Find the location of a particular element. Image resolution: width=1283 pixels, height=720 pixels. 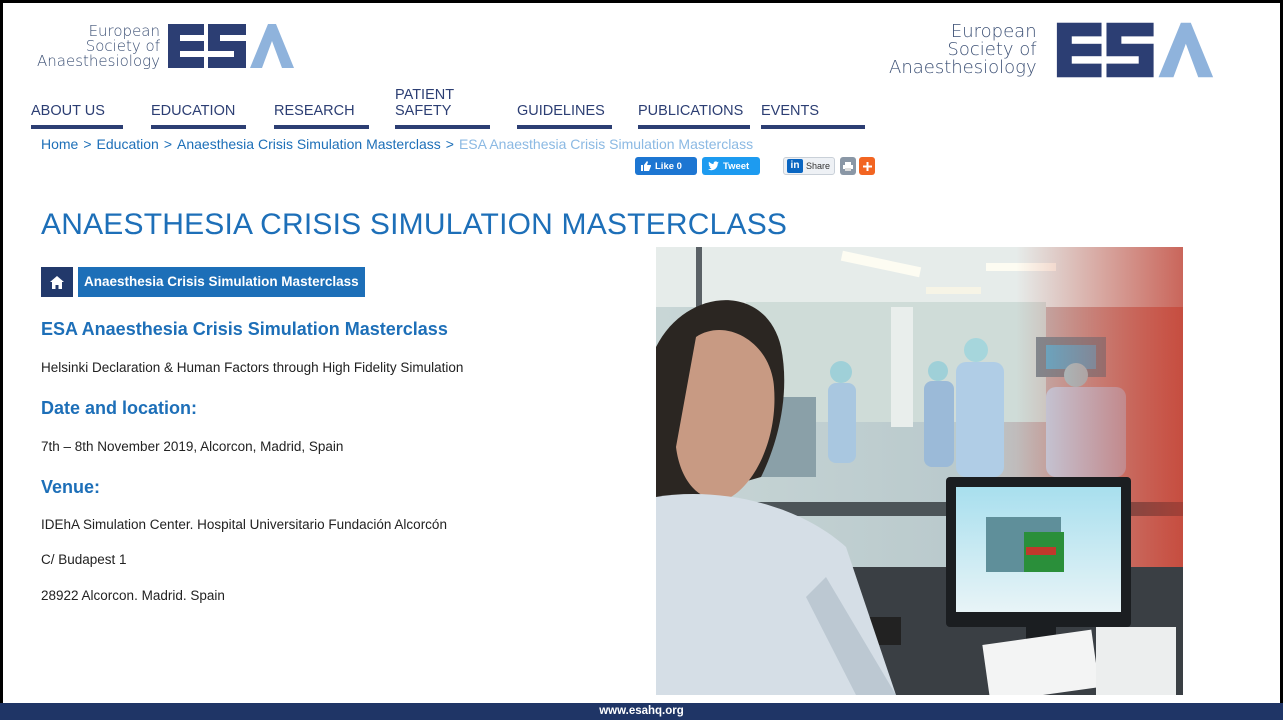

footer-url: www.esahq.org is located at coordinates (641, 711).